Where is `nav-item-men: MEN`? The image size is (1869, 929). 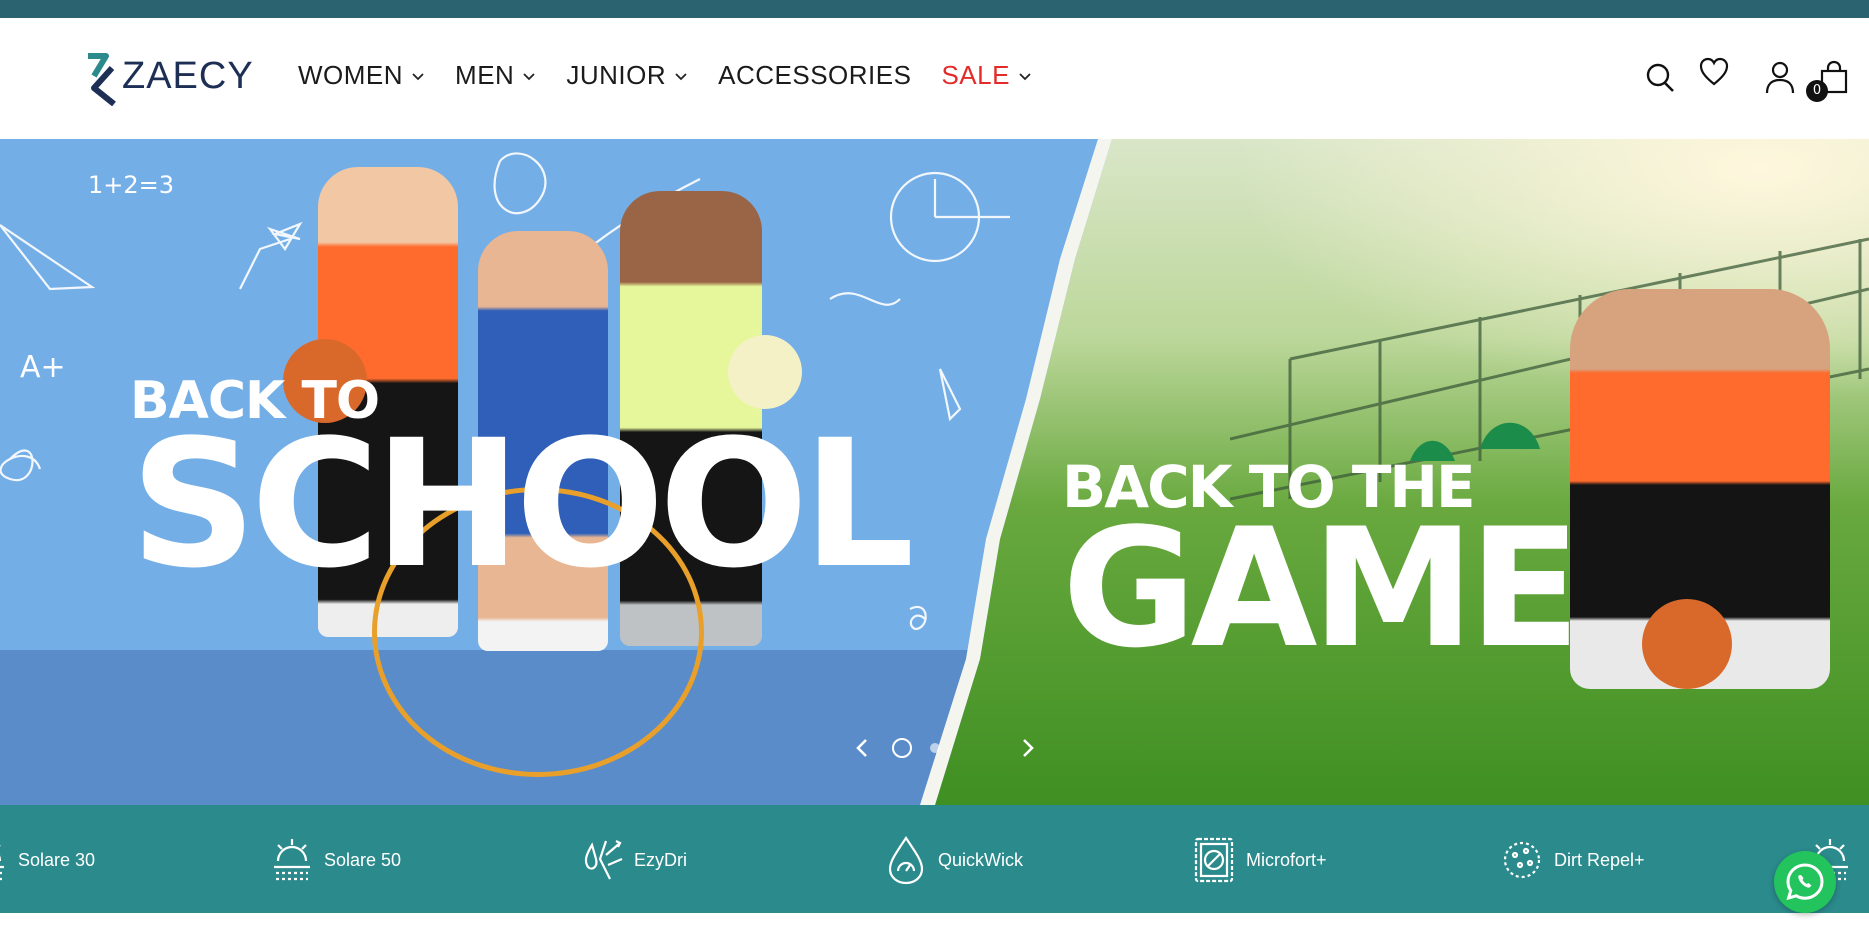
nav-item-men: MEN is located at coordinates (495, 75).